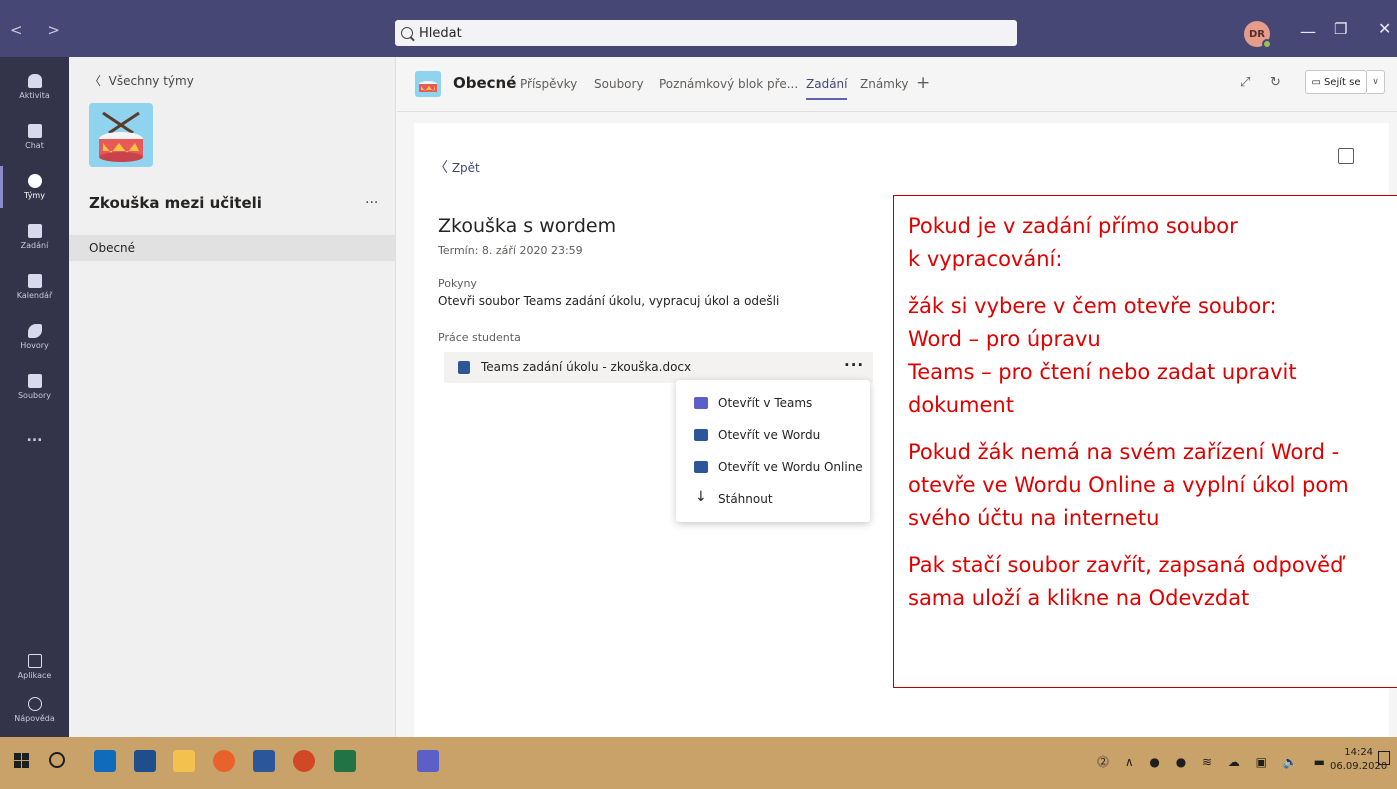 The height and width of the screenshot is (789, 1397). I want to click on rail-label: Zadání, so click(34, 245).